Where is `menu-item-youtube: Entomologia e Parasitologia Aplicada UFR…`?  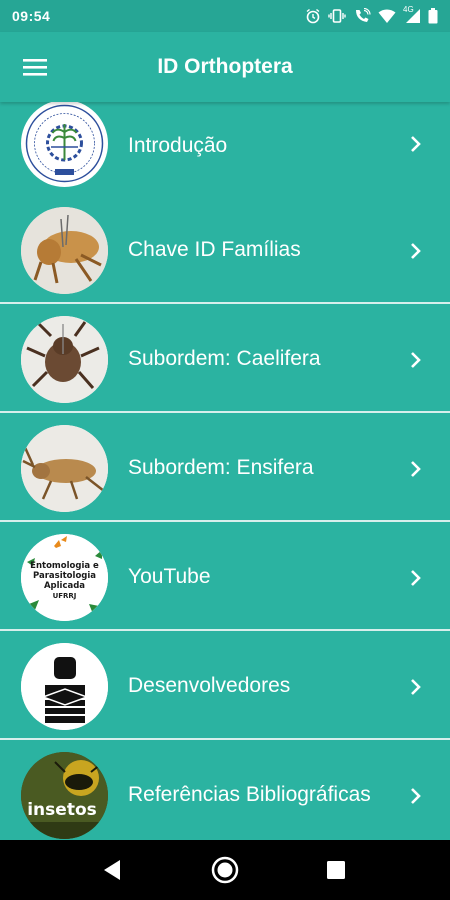 menu-item-youtube: Entomologia e Parasitologia Aplicada UFR… is located at coordinates (225, 577).